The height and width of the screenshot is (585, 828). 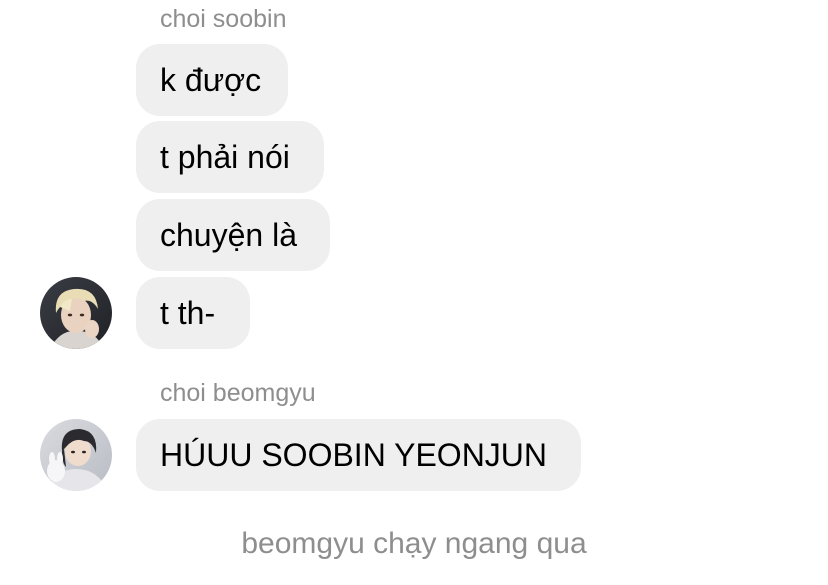 I want to click on message-text: k được, so click(x=211, y=79).